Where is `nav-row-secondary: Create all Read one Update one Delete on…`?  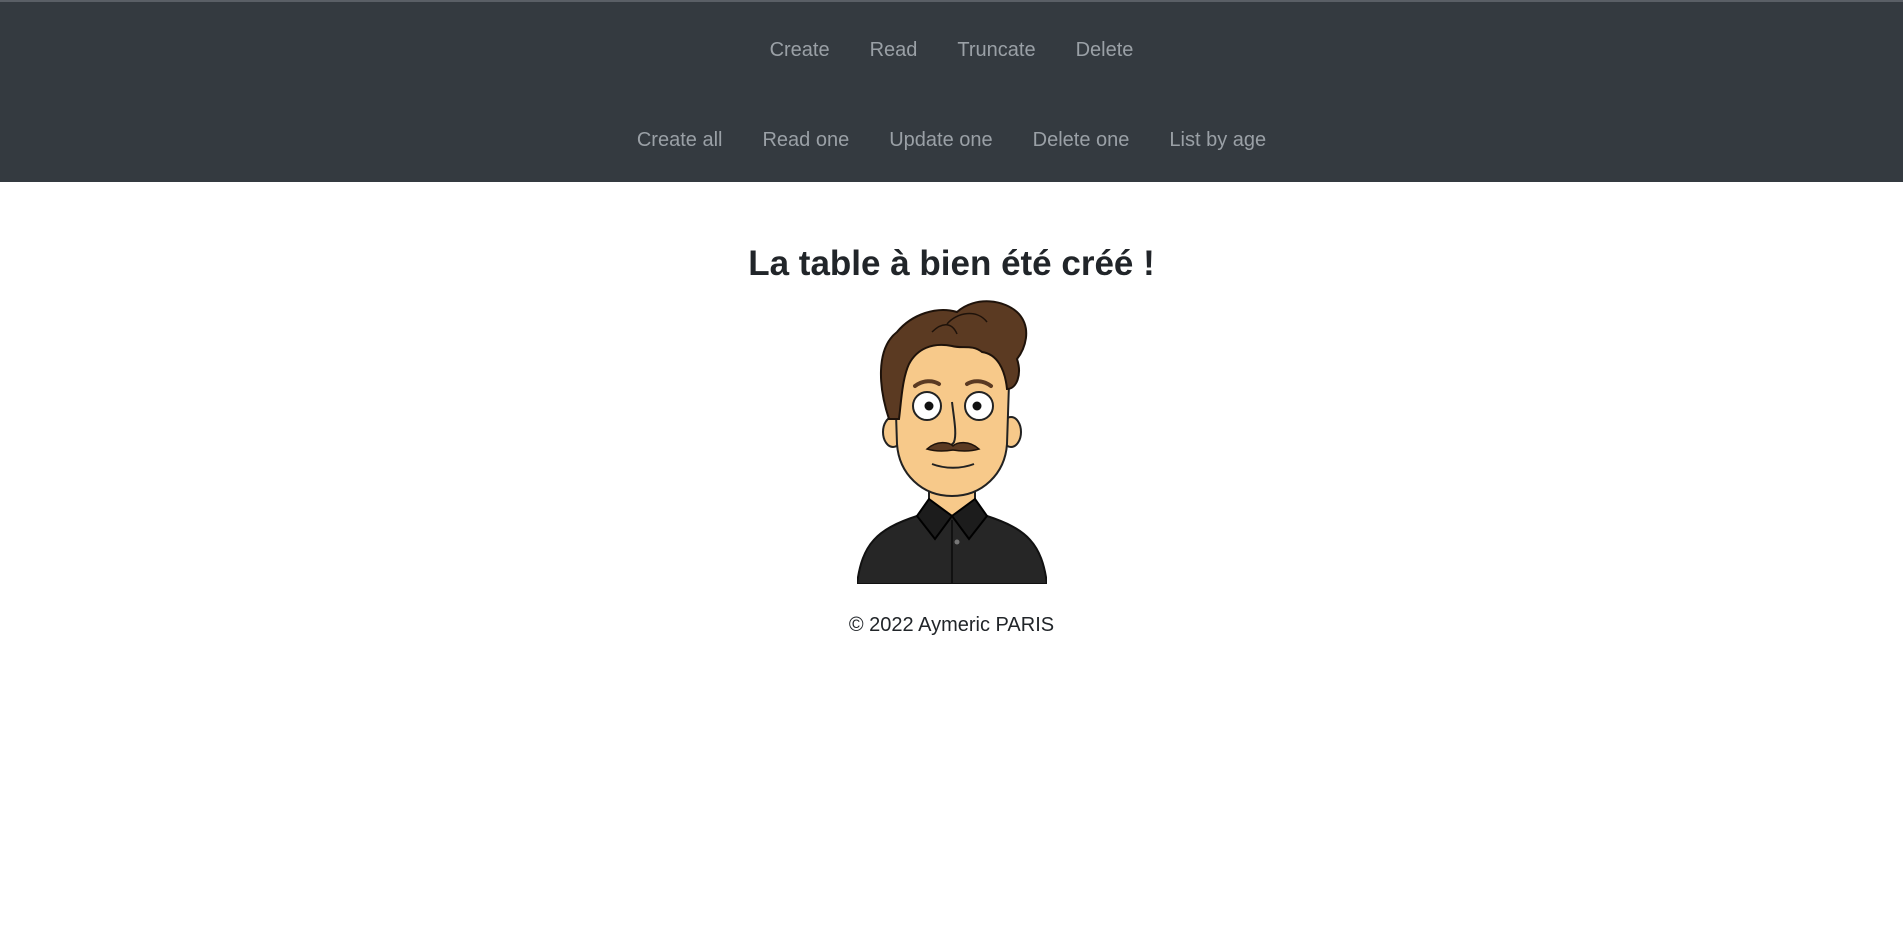 nav-row-secondary: Create all Read one Update one Delete on… is located at coordinates (951, 140).